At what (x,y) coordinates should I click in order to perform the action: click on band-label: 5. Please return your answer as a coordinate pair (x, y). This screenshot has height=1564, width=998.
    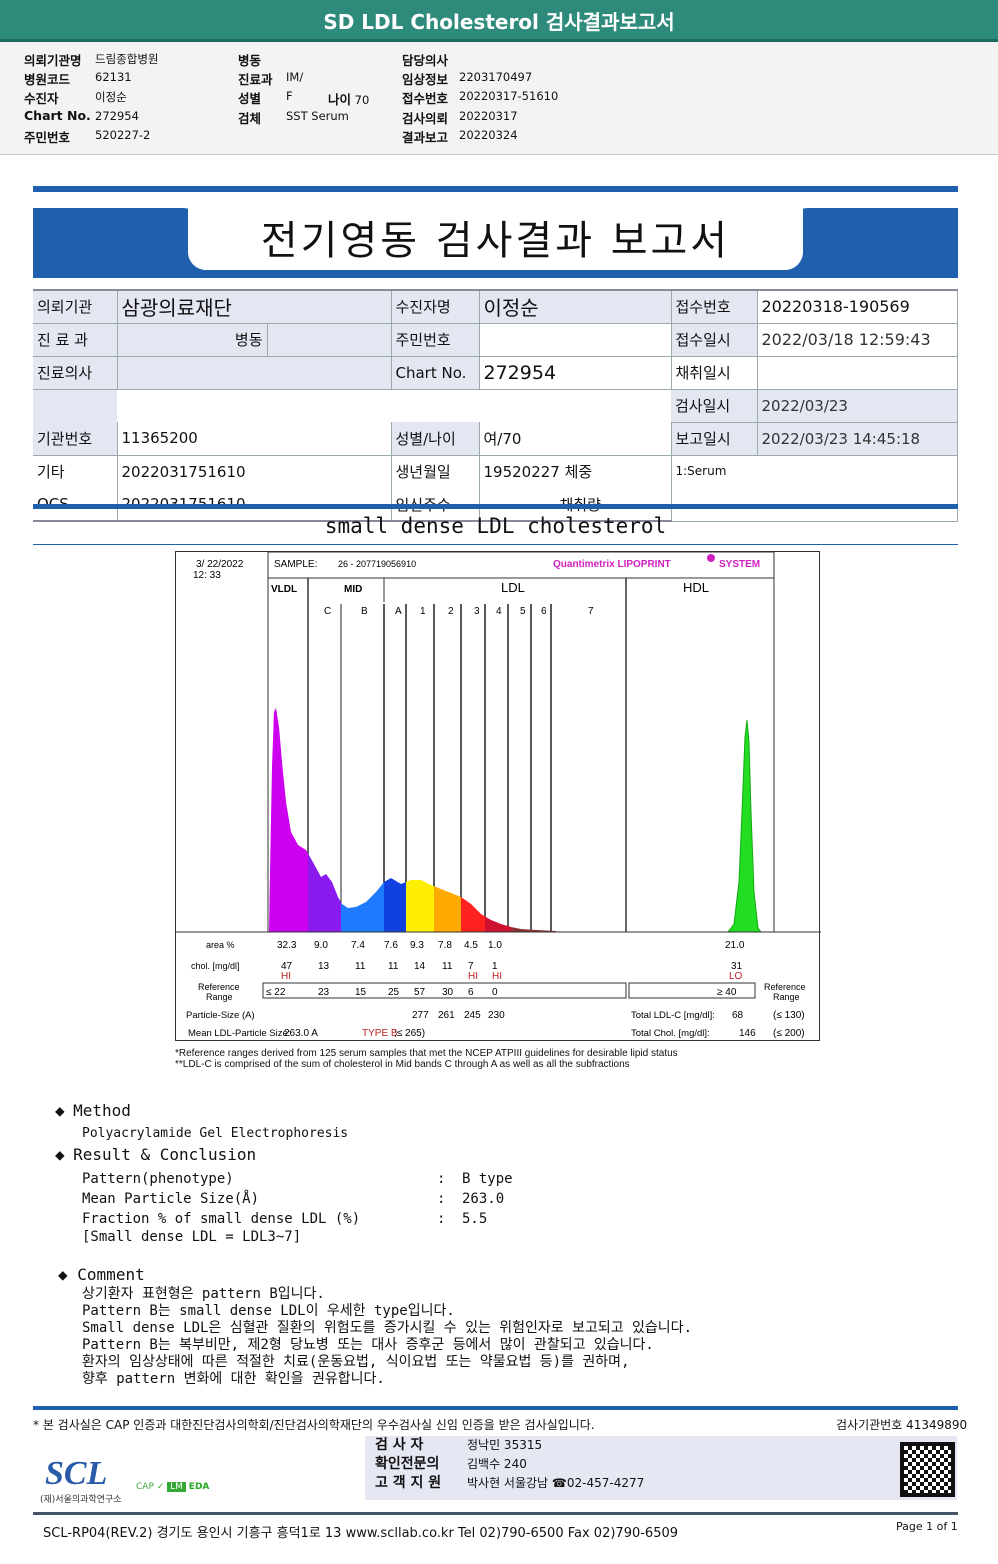
    Looking at the image, I should click on (523, 611).